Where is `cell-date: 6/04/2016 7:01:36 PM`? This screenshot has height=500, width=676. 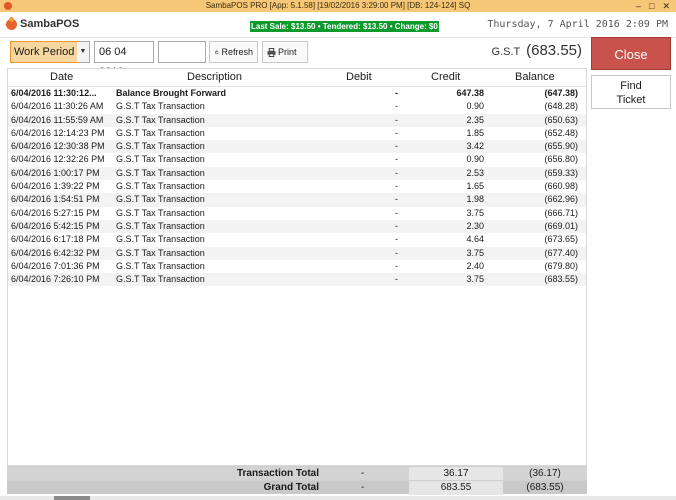 cell-date: 6/04/2016 7:01:36 PM is located at coordinates (55, 265).